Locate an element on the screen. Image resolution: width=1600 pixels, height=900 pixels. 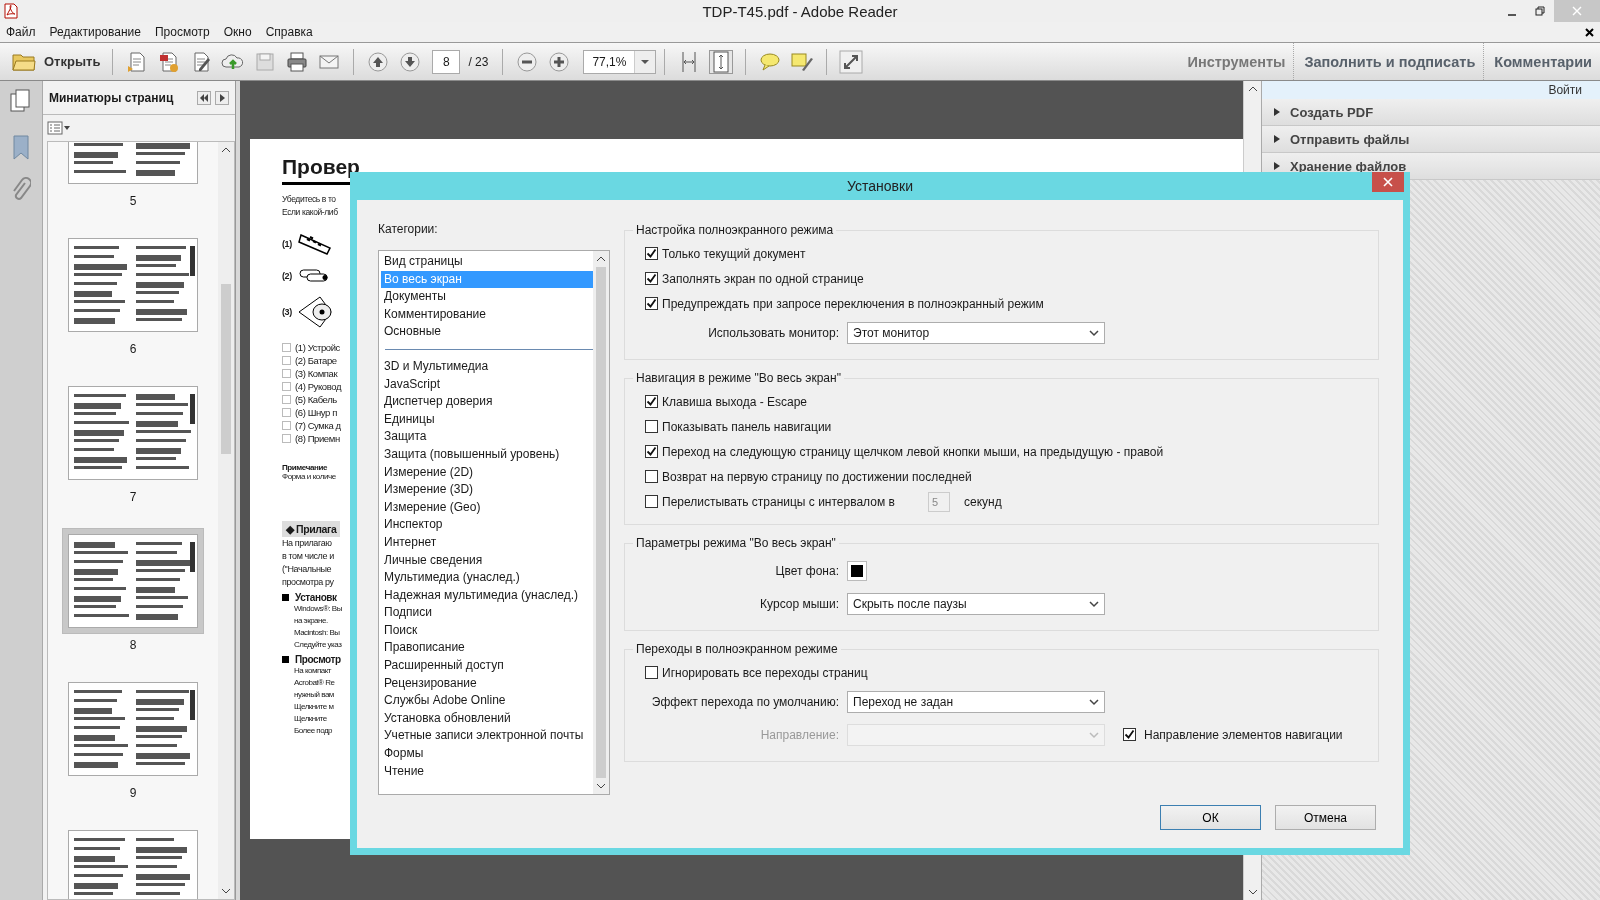
arrow-down-icon is located at coordinates (410, 61).